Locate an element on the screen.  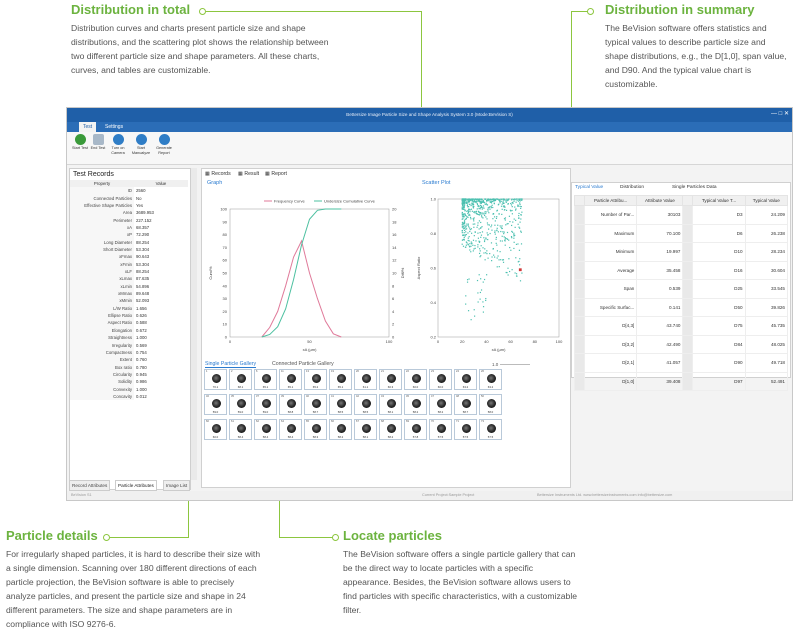
start-manualyze-button: Start Manualyze is located at coordinates (141, 145).